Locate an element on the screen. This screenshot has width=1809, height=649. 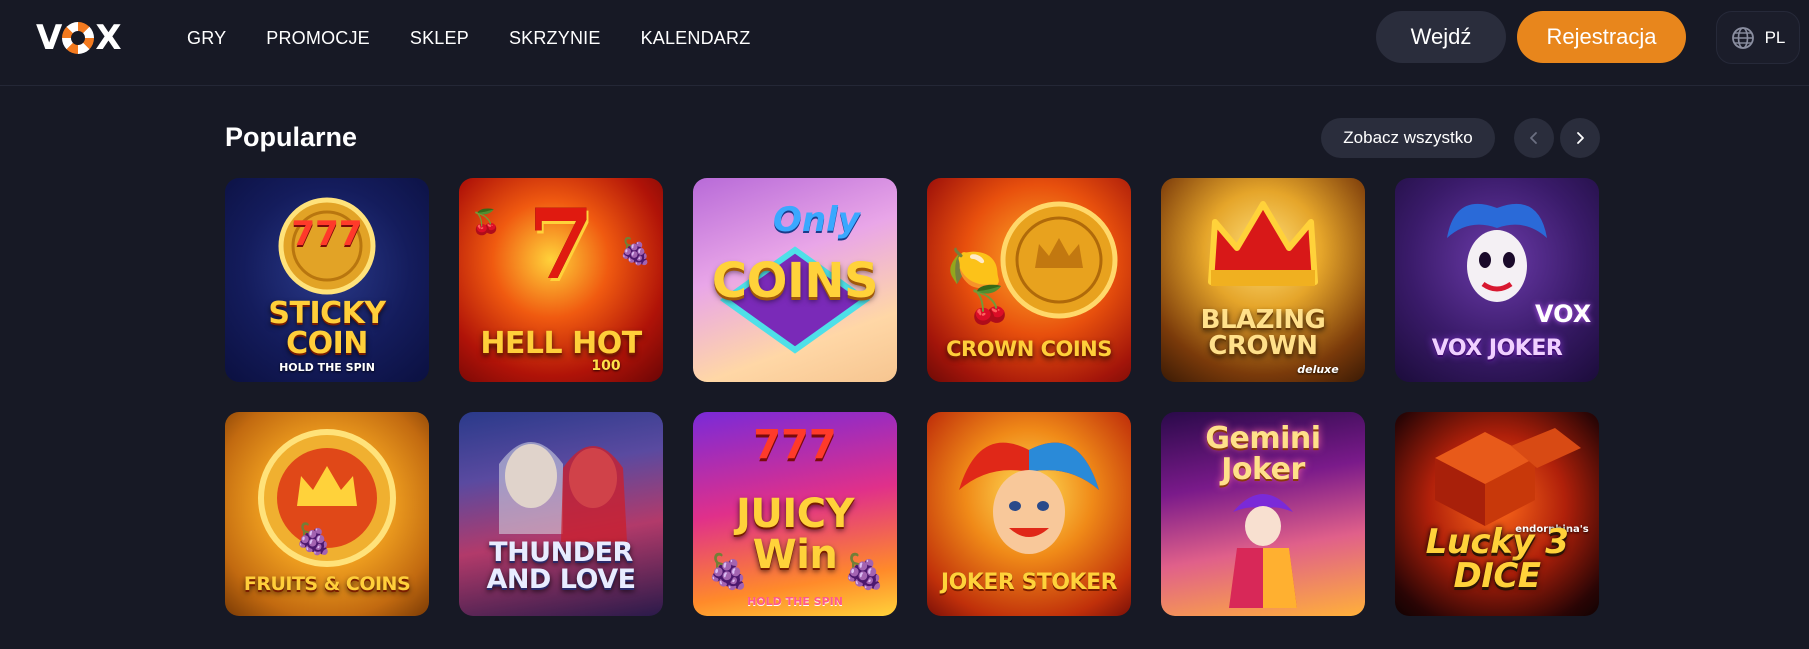
game-title: BLAZING CROWN is located at coordinates (1263, 333).